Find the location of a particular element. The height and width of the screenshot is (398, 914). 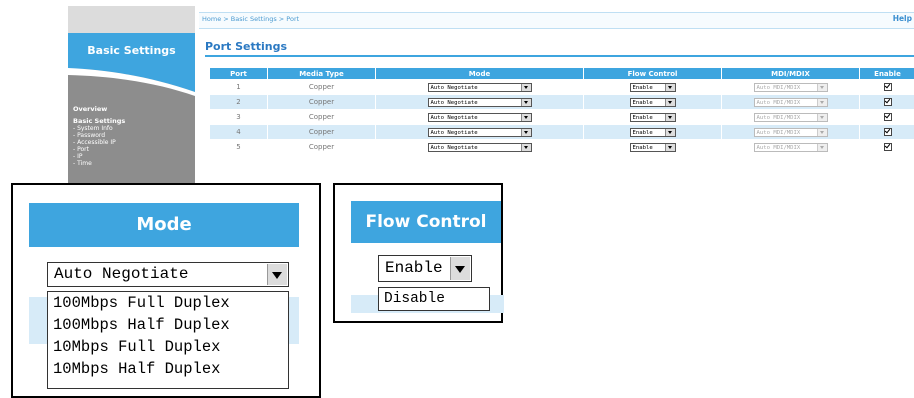

flow-control-option: Disable is located at coordinates (414, 299).